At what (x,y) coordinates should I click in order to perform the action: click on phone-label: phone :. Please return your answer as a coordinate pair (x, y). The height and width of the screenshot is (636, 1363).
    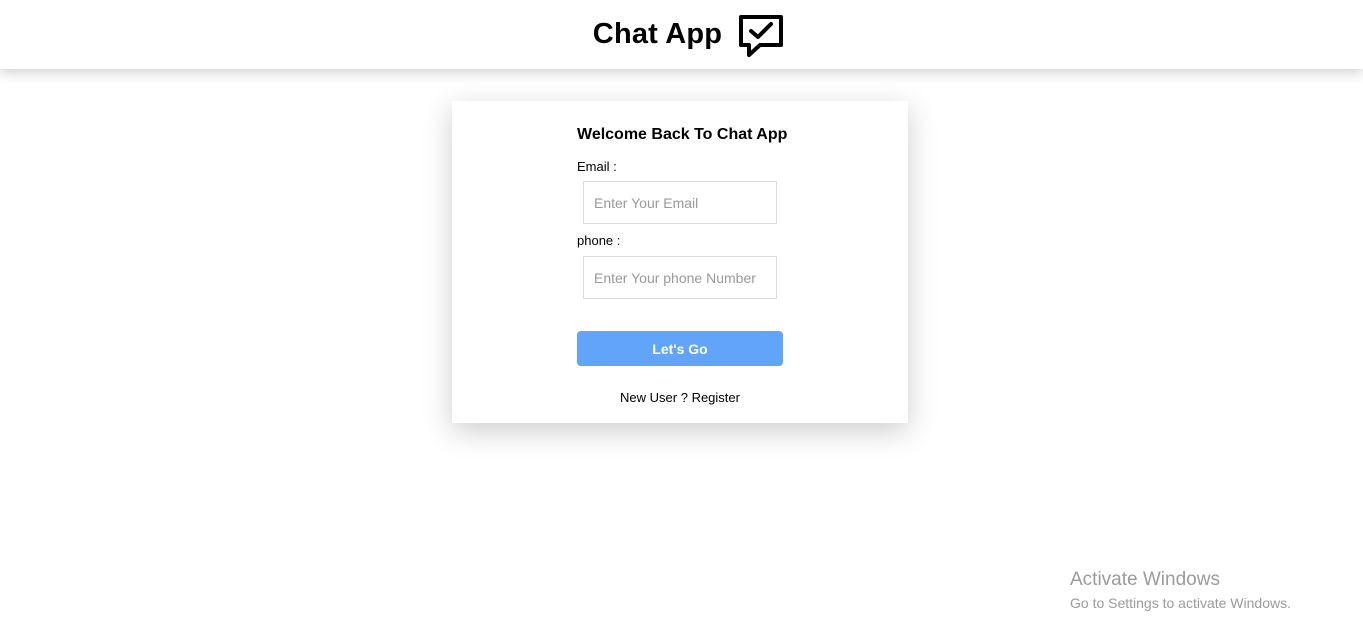
    Looking at the image, I should click on (599, 240).